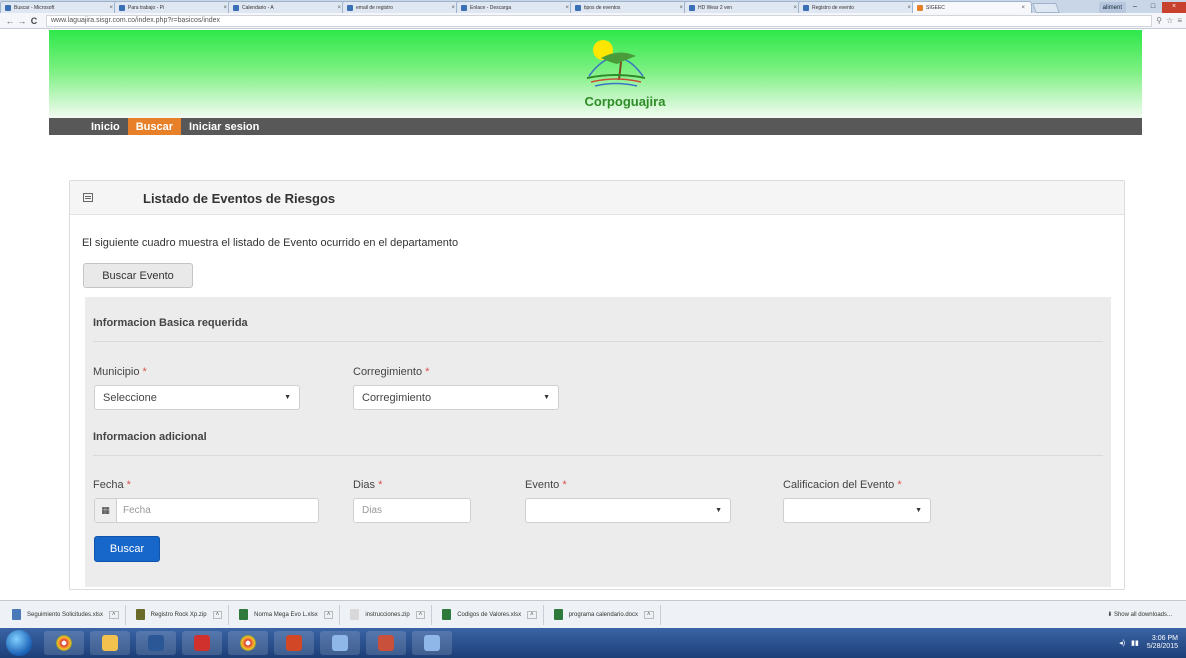 The height and width of the screenshot is (658, 1186). I want to click on taskbar-powerpoint-icon, so click(294, 643).